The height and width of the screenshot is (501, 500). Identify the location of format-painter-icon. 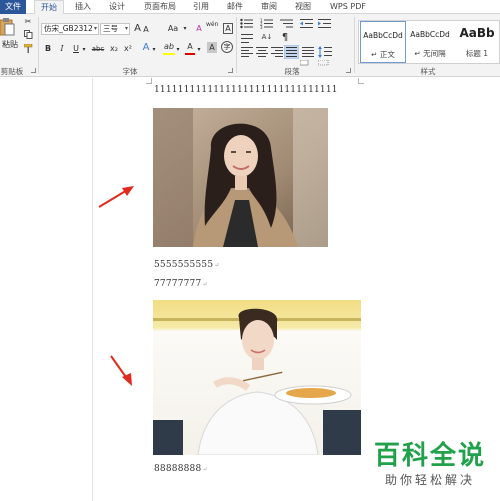
(28, 48).